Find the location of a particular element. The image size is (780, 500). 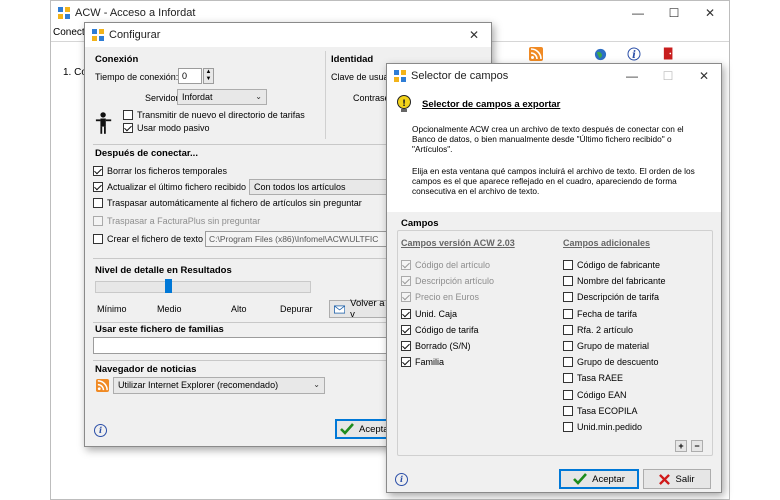

exit-door-icon is located at coordinates (669, 53).